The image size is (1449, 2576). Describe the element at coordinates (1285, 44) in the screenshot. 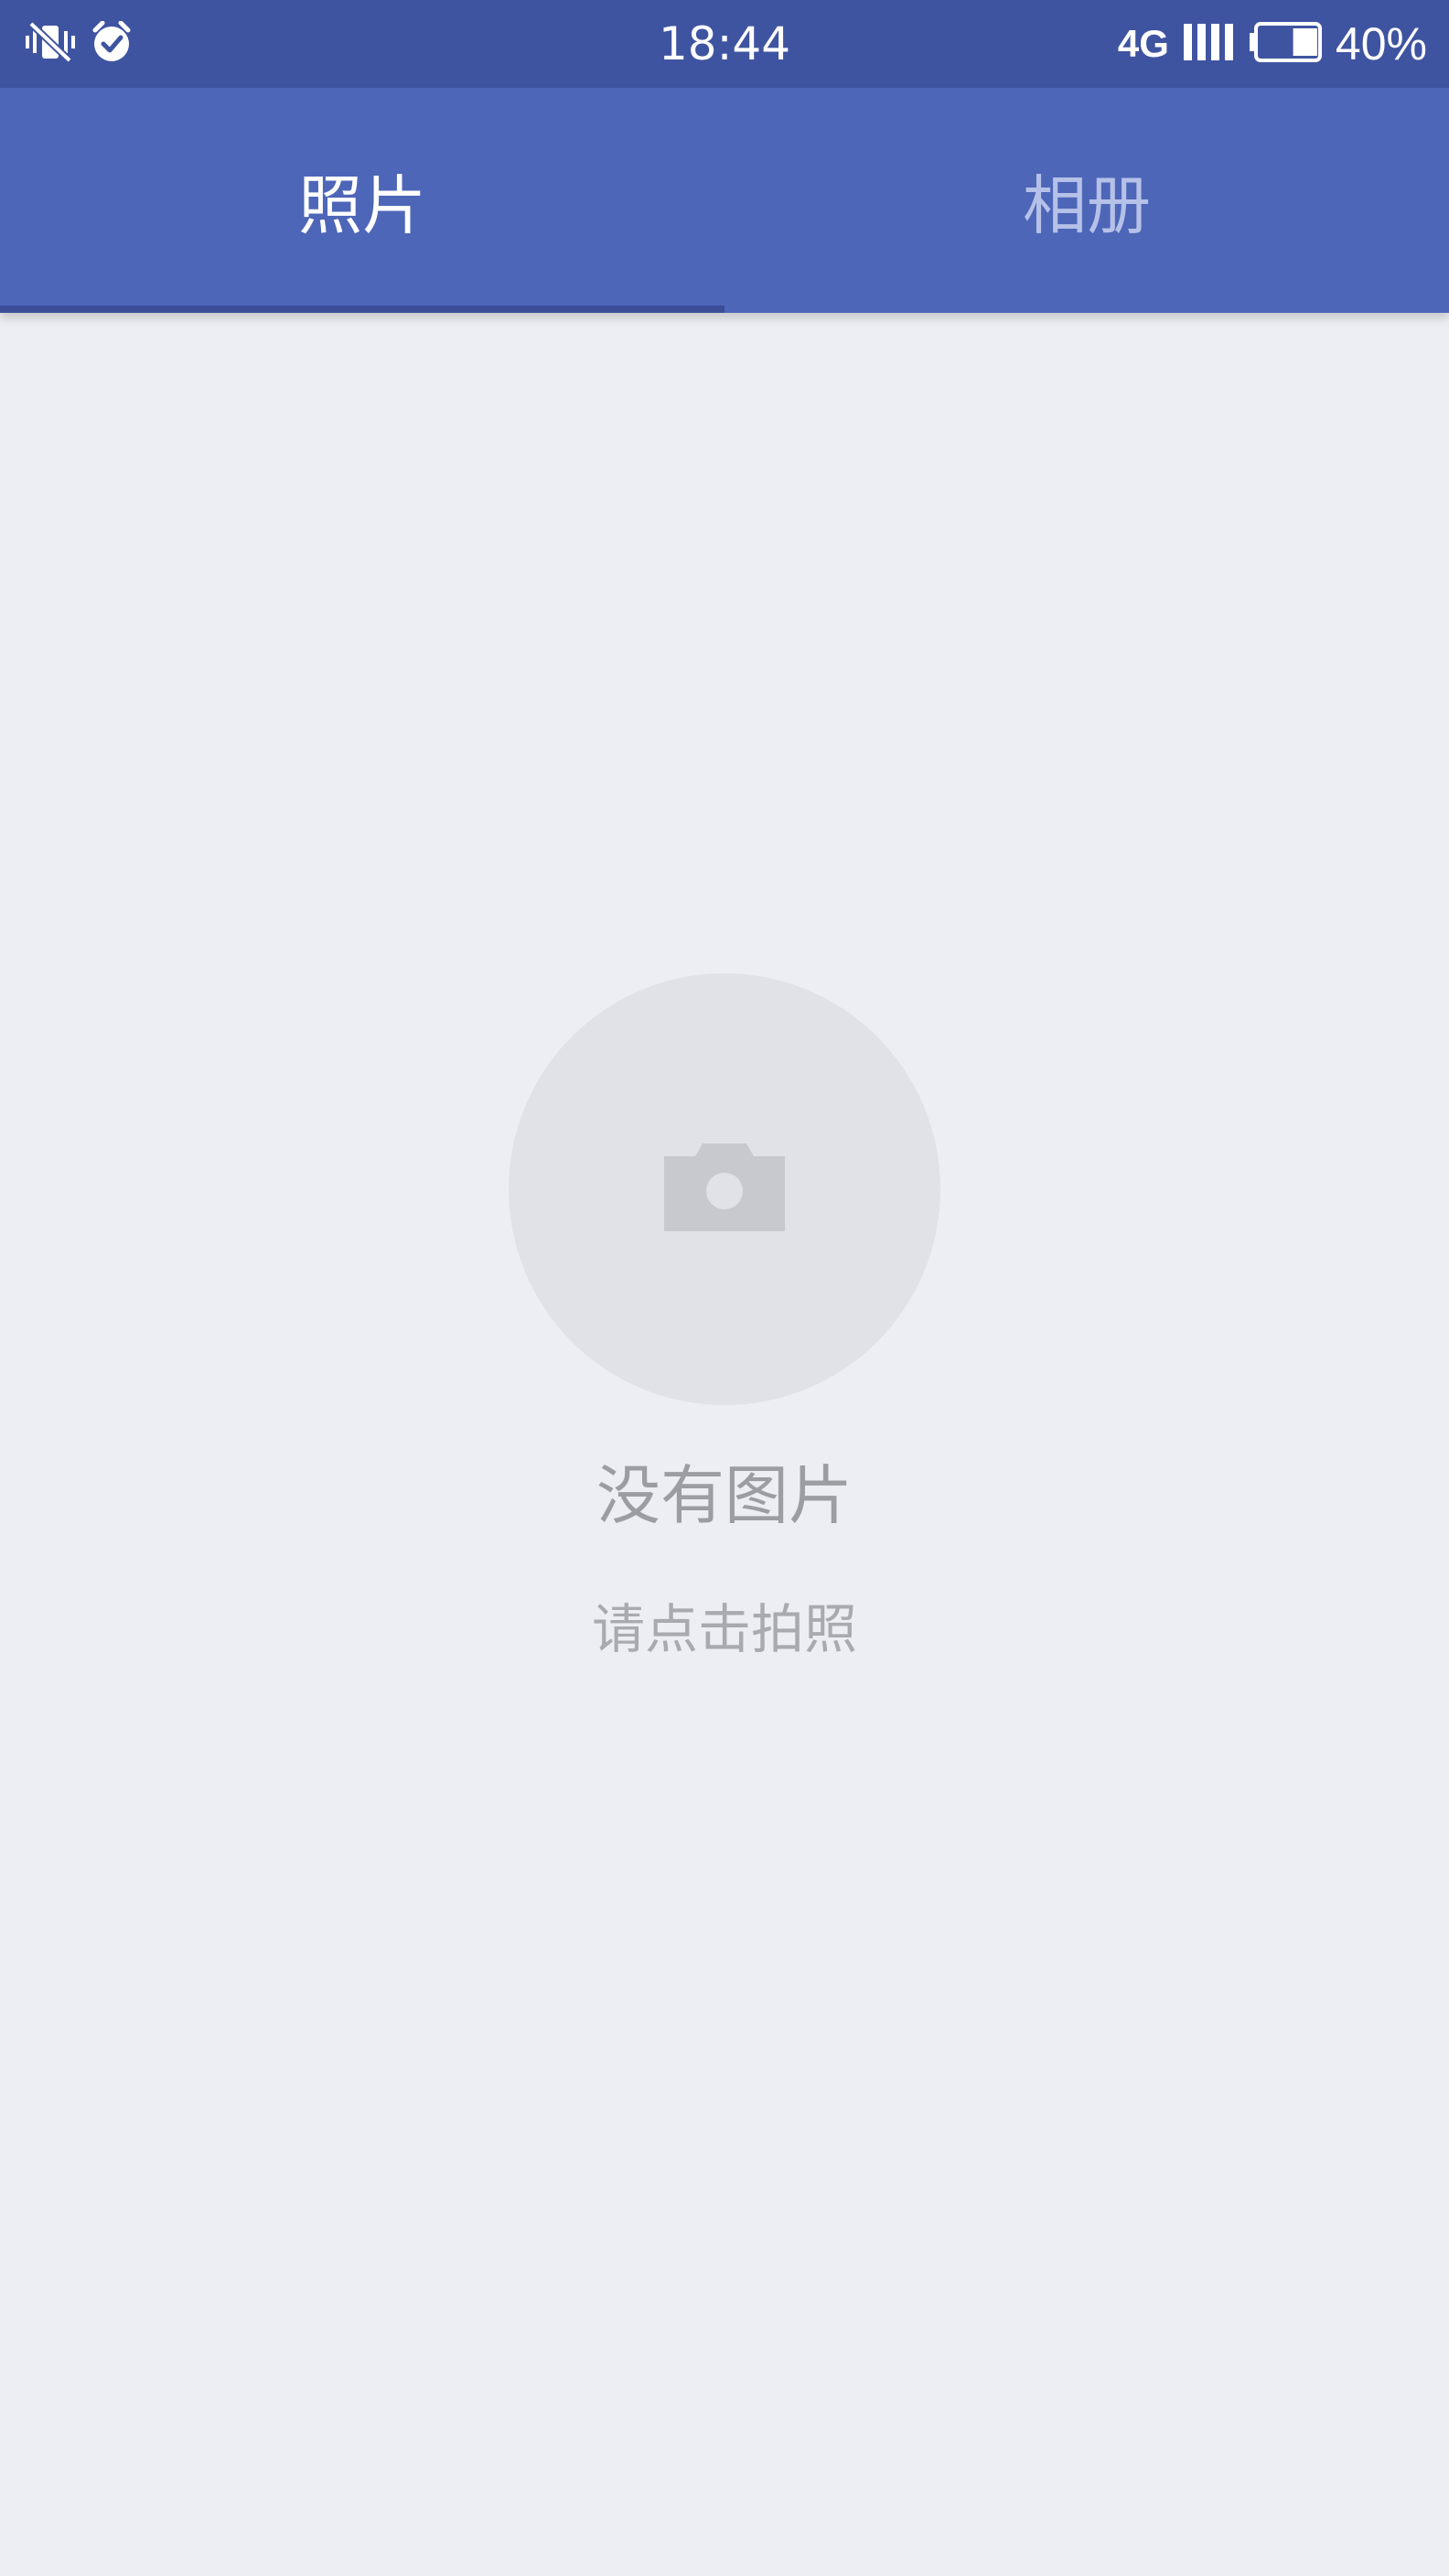

I see `battery-icon` at that location.